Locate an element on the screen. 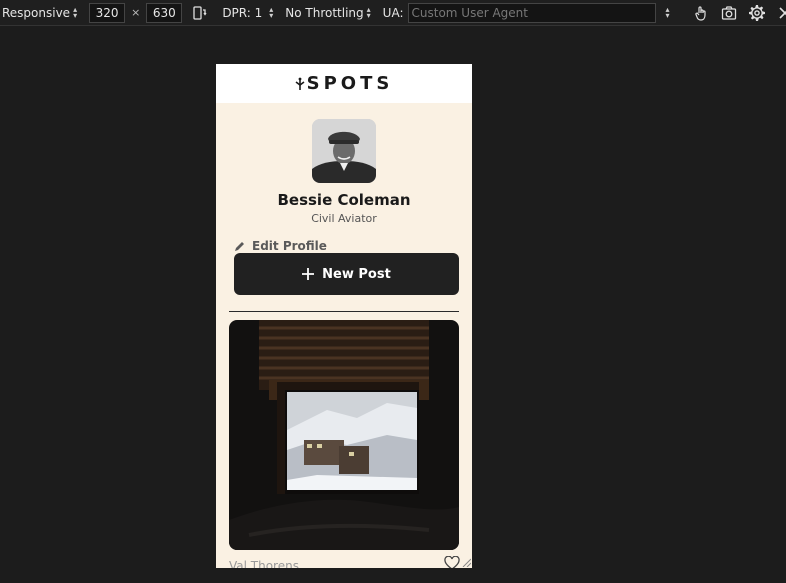  touch-simulation-icon is located at coordinates (701, 13).